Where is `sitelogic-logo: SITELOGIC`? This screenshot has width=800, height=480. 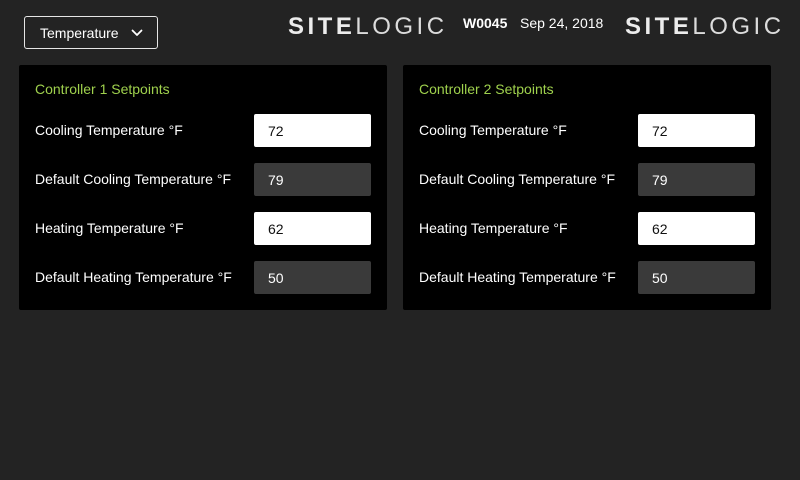 sitelogic-logo: SITELOGIC is located at coordinates (368, 27).